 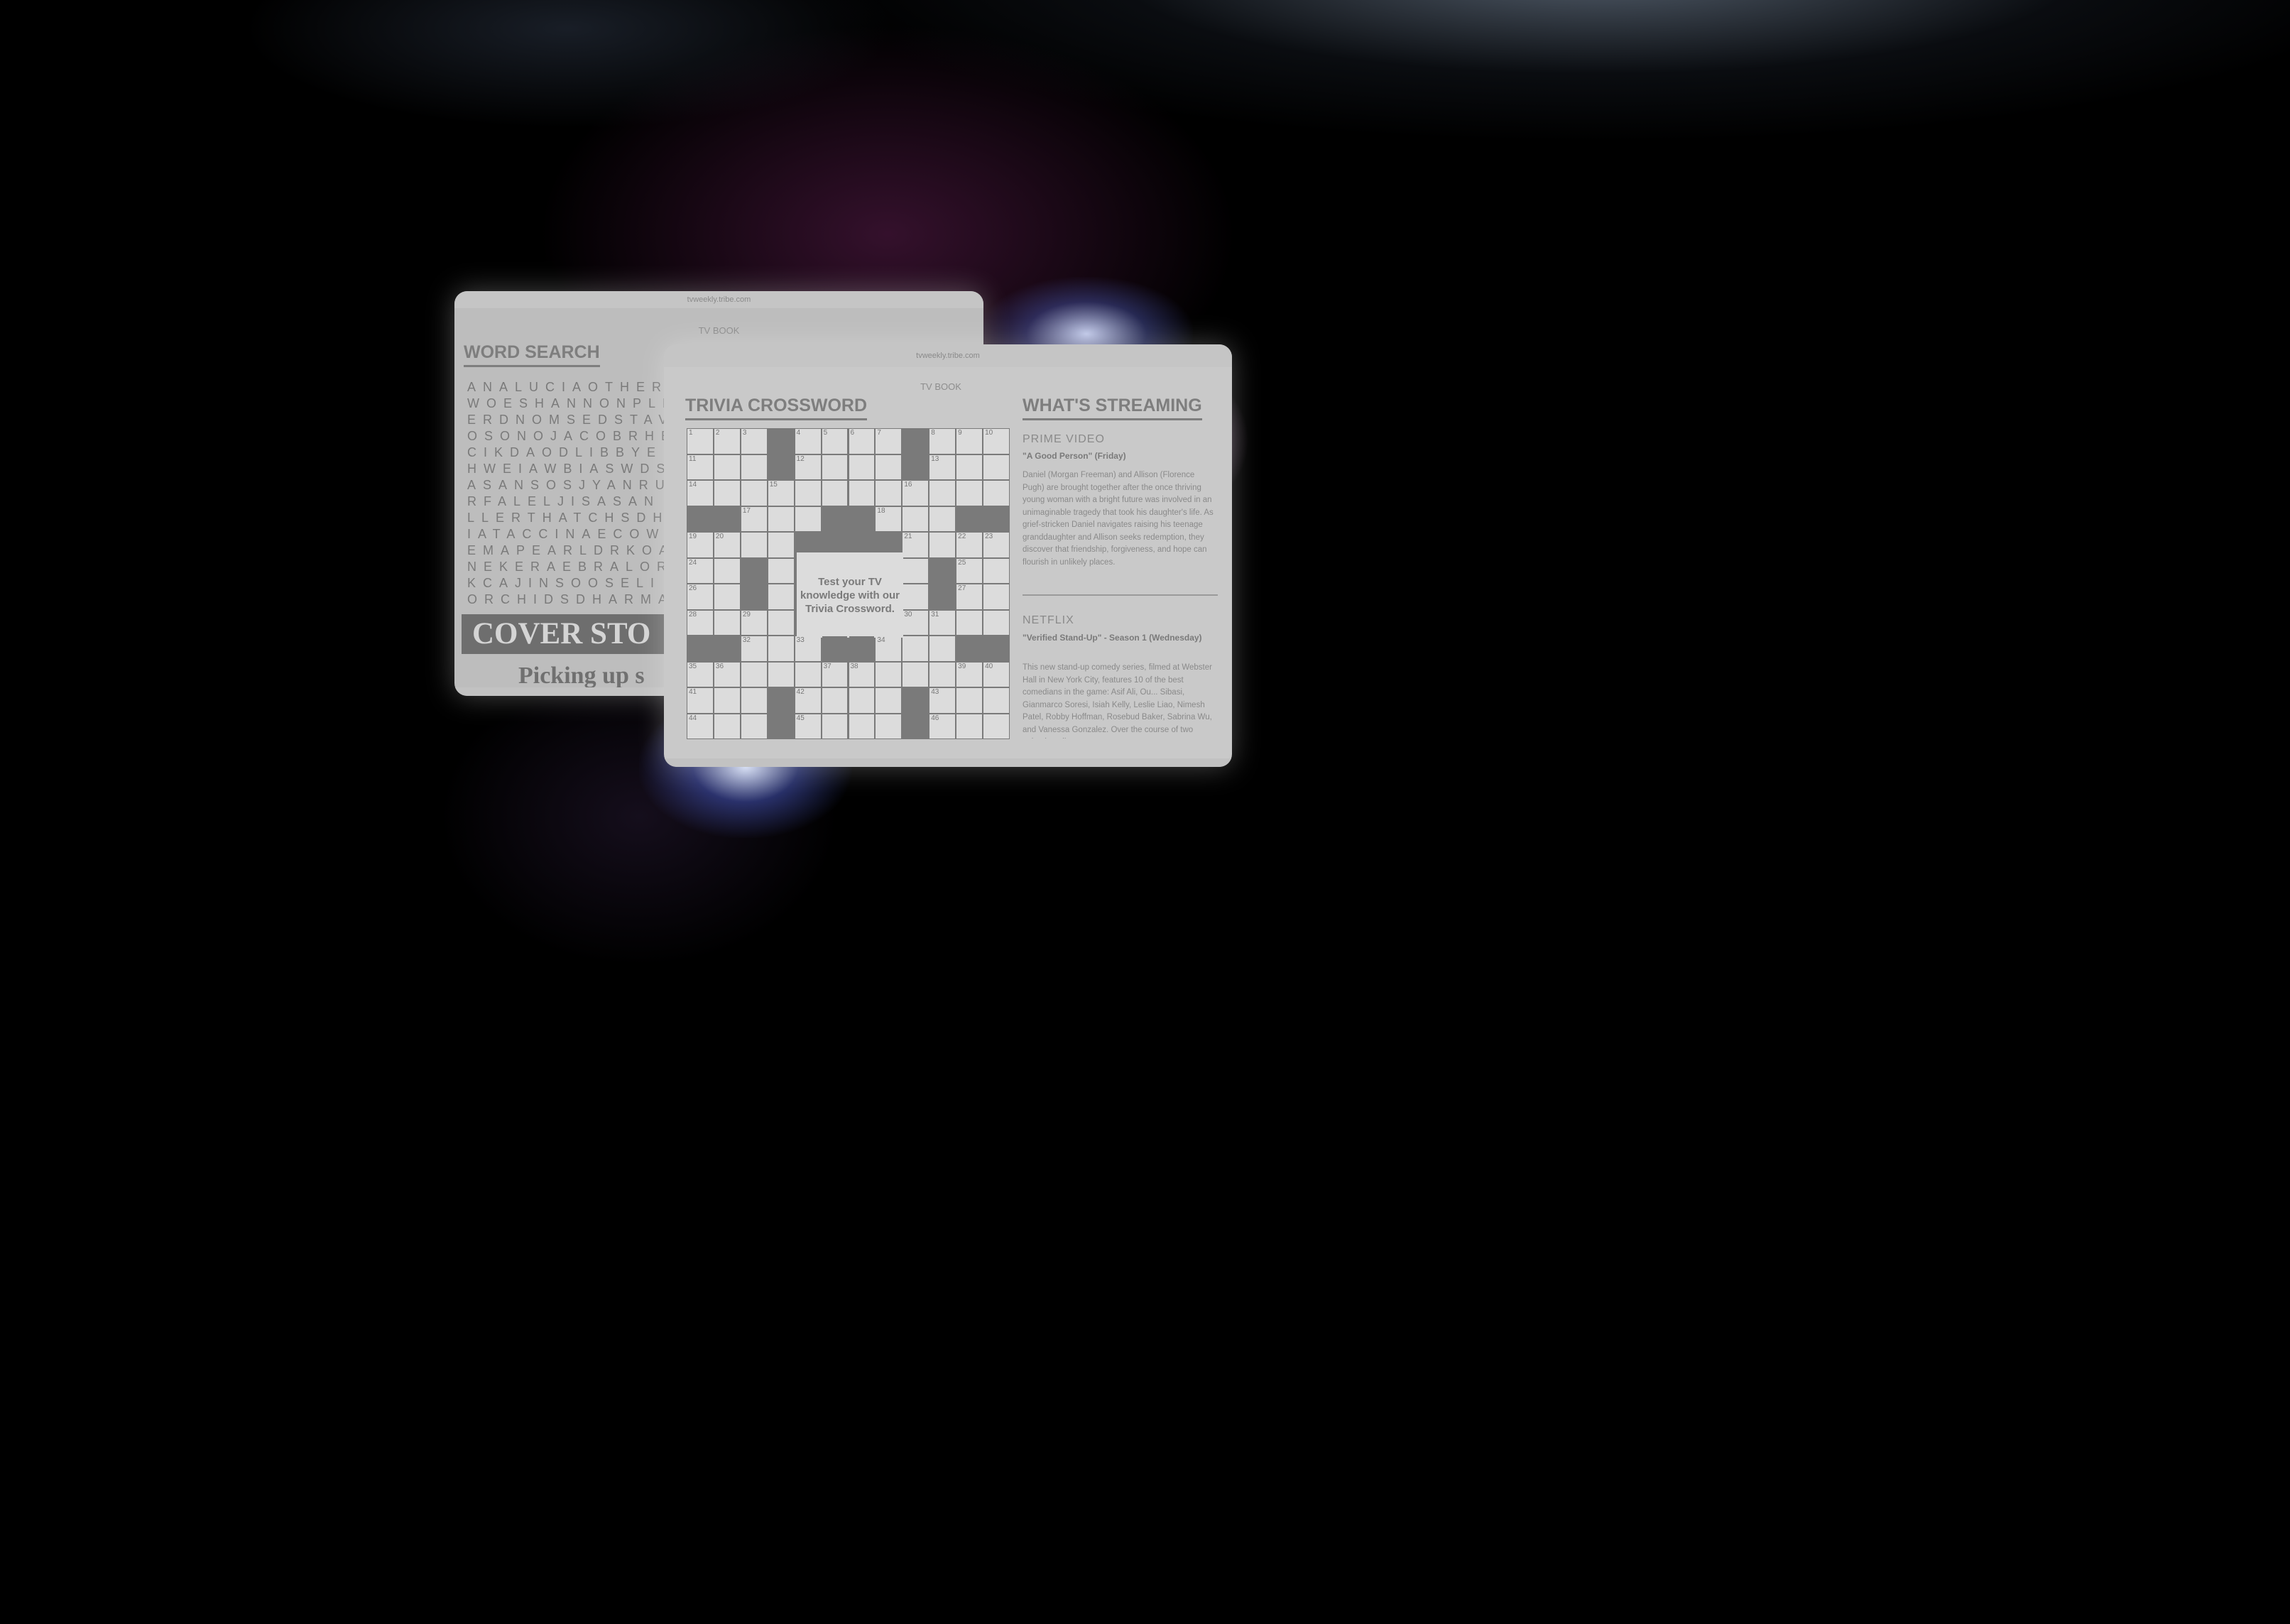 What do you see at coordinates (700, 700) in the screenshot?
I see `crossword-cell: 41` at bounding box center [700, 700].